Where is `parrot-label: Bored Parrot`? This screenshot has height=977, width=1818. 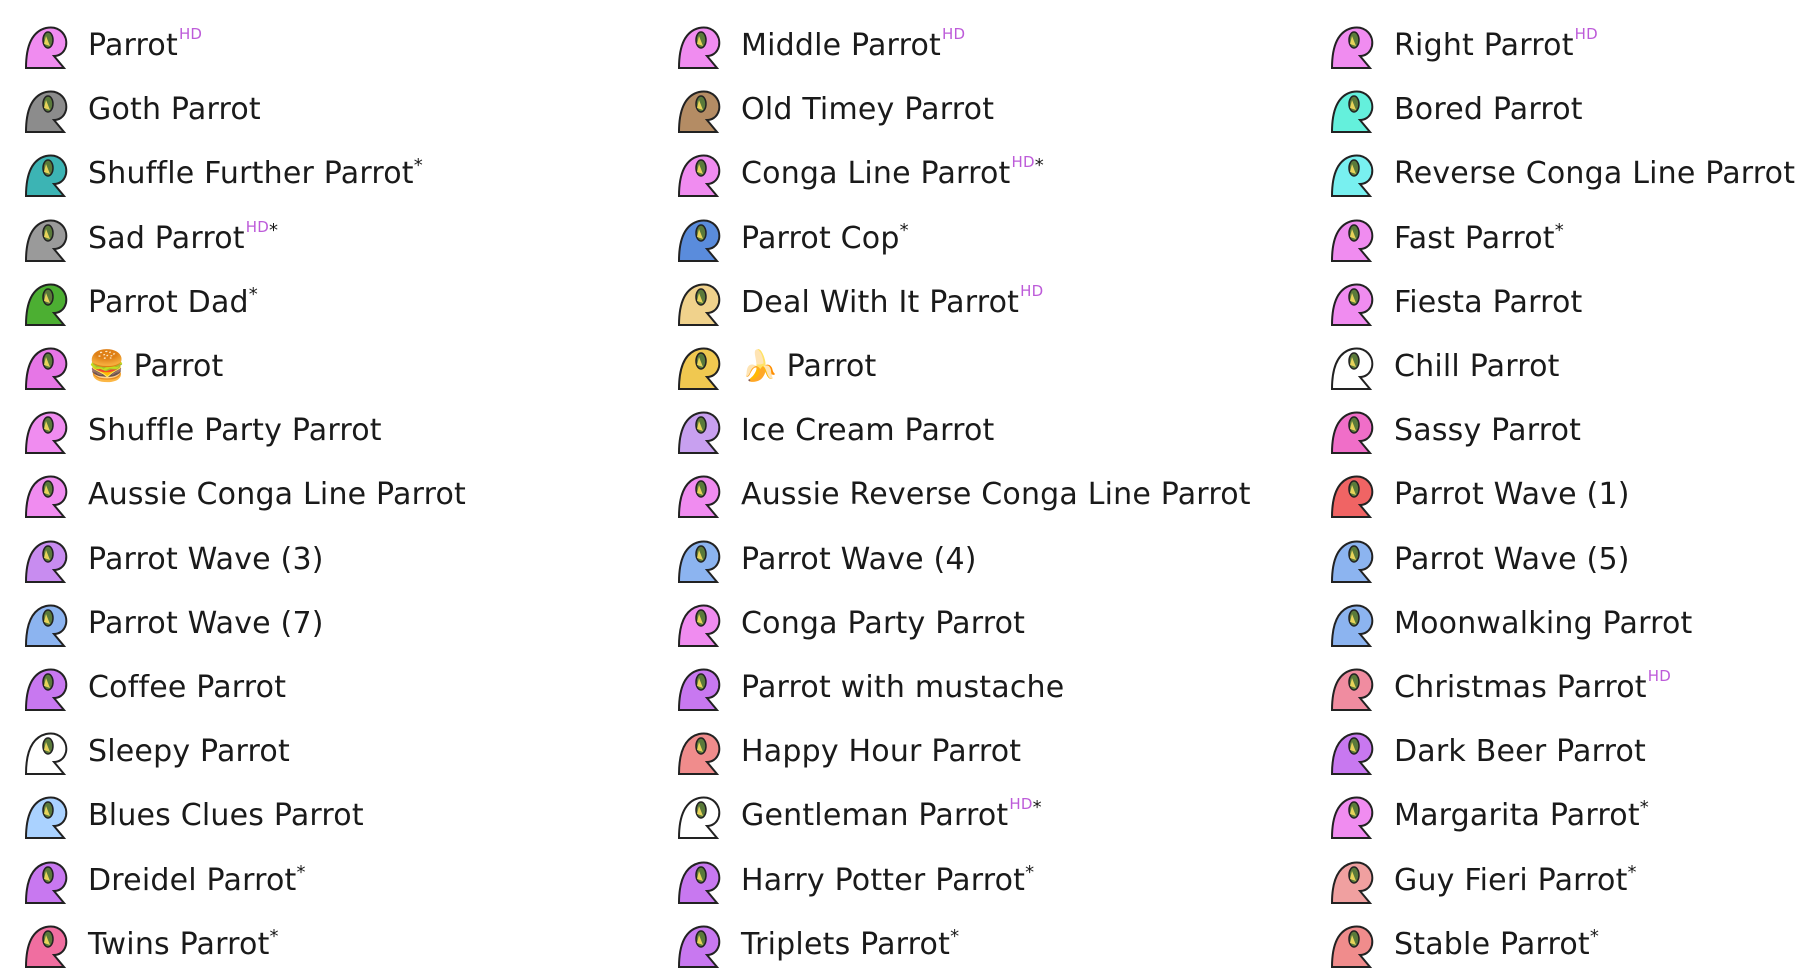 parrot-label: Bored Parrot is located at coordinates (1488, 110).